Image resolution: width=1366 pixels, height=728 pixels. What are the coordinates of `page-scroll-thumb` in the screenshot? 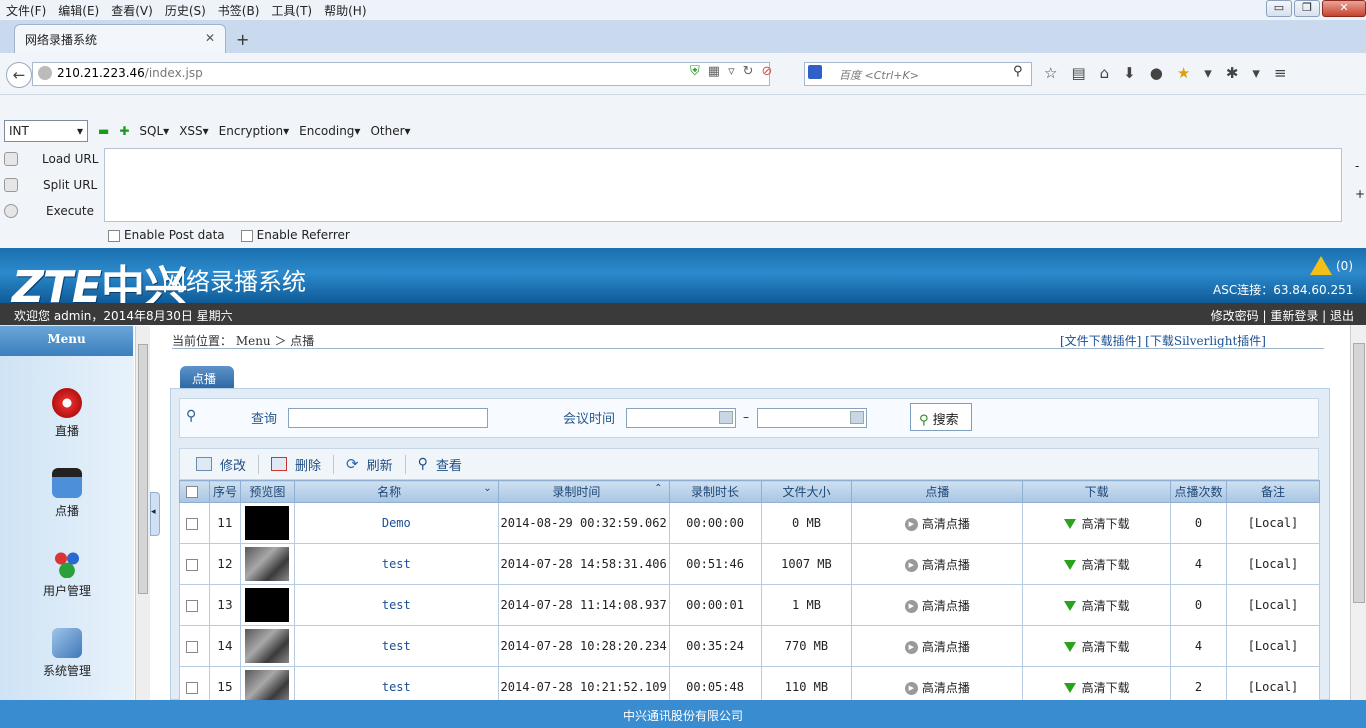 It's located at (1359, 473).